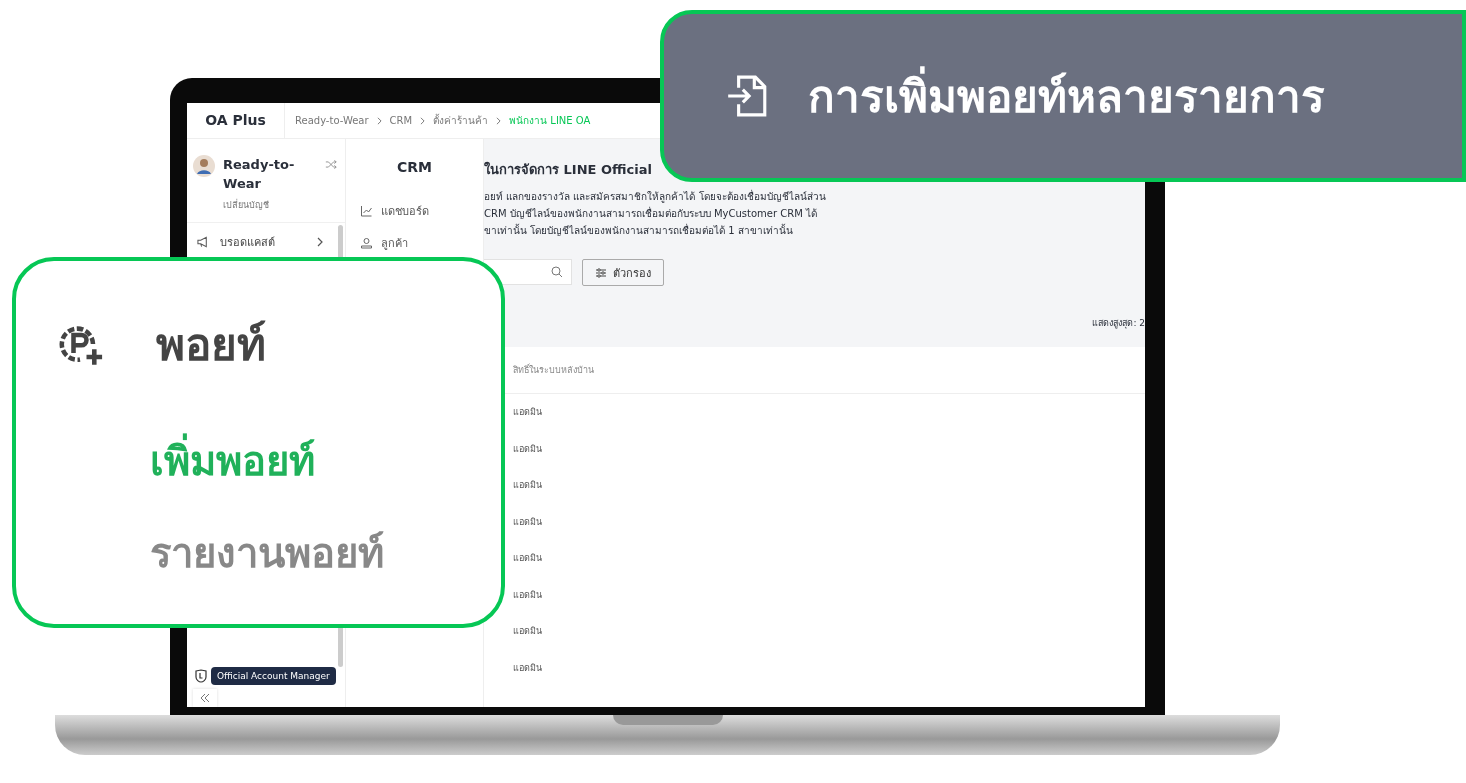 Image resolution: width=1466 pixels, height=783 pixels. I want to click on sidebar-item-label: บรอดแคสต์, so click(248, 243).